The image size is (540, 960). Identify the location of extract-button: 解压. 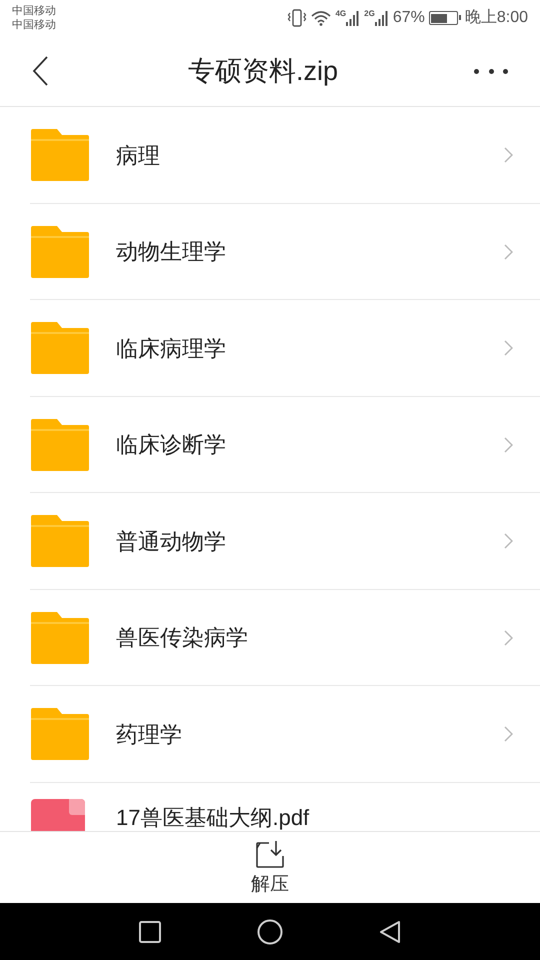
(270, 867).